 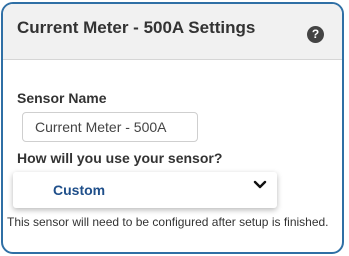 I want to click on sensor-usage-label: How will you use your sensor?, so click(x=120, y=158).